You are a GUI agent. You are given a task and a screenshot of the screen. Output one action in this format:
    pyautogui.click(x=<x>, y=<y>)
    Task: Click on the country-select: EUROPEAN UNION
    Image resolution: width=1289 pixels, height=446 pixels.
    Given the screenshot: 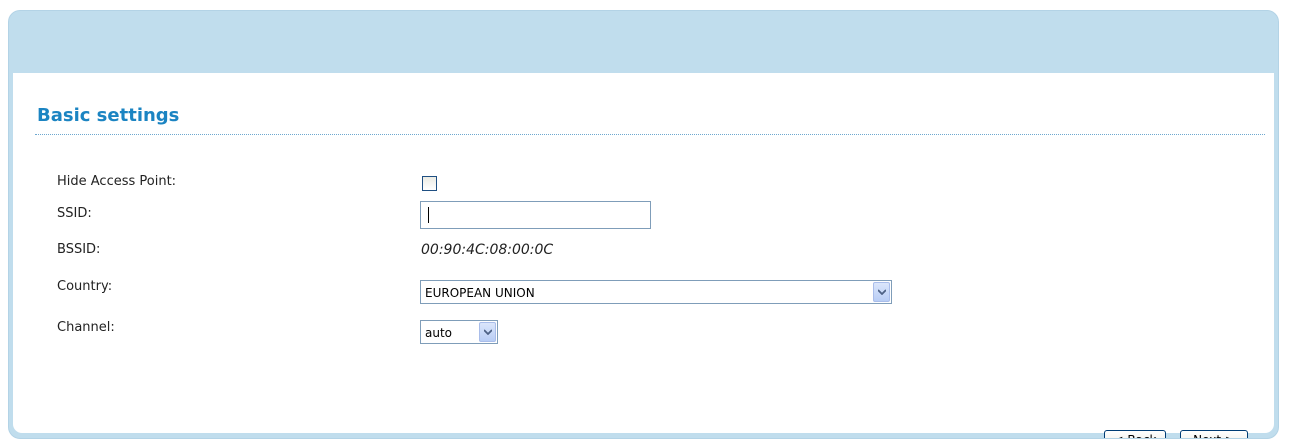 What is the action you would take?
    pyautogui.click(x=656, y=292)
    